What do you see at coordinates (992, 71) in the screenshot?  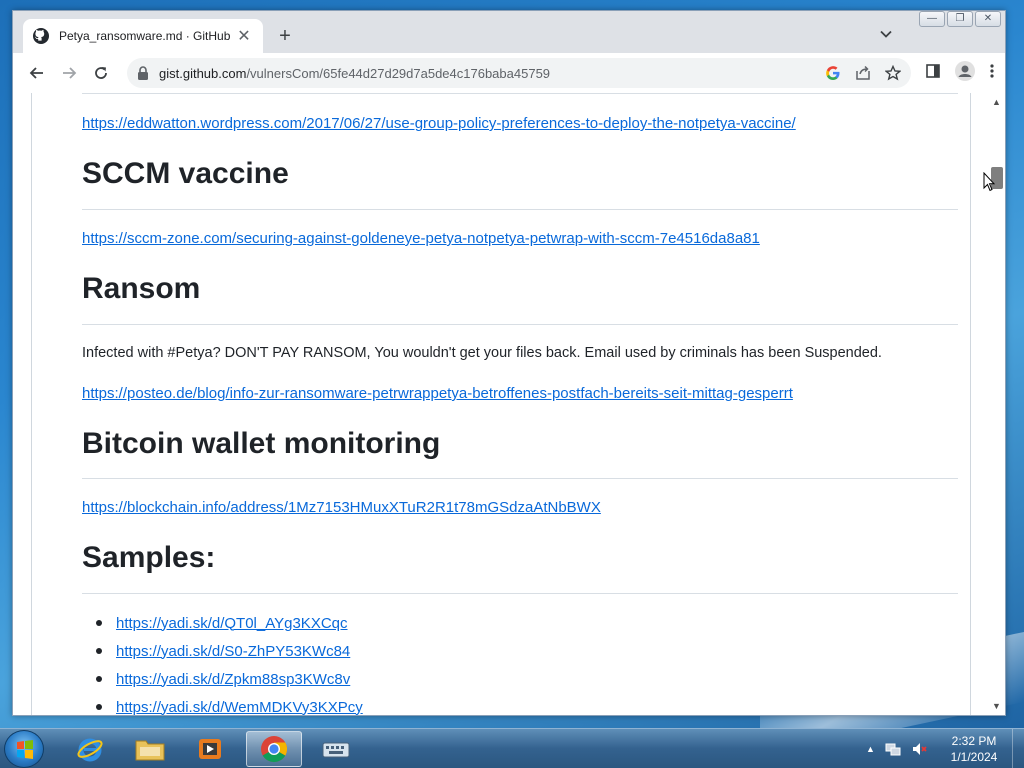 I see `menu-kebab-icon` at bounding box center [992, 71].